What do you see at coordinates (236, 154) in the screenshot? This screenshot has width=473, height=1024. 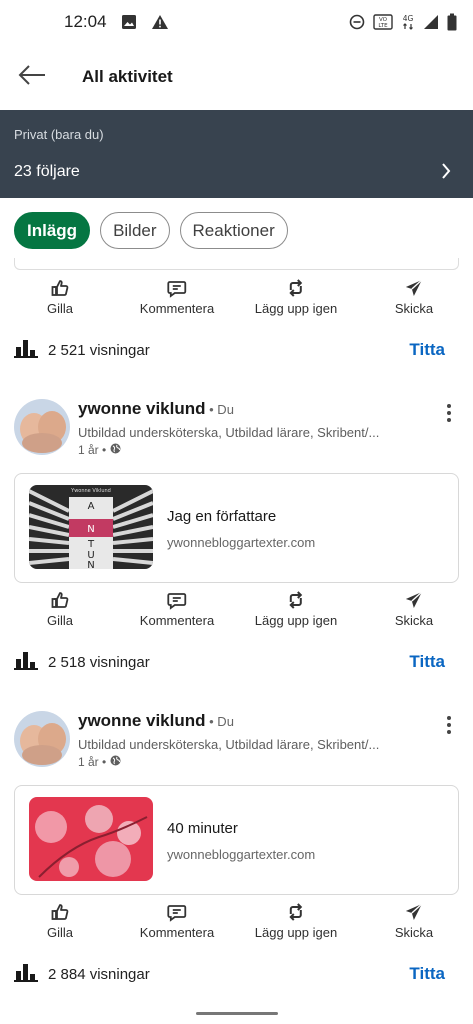 I see `followers-banner: Privat (bara du) 23 följare` at bounding box center [236, 154].